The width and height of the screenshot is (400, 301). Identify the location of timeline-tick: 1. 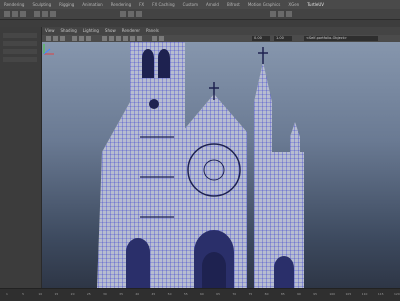
(7, 294).